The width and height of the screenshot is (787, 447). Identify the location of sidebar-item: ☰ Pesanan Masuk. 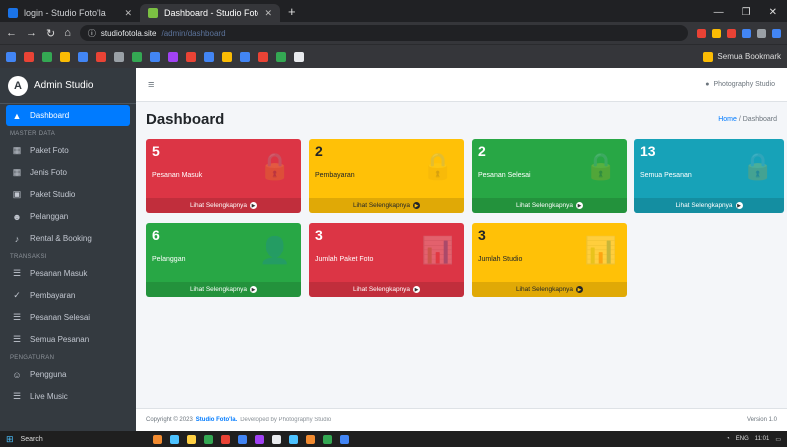
(68, 273).